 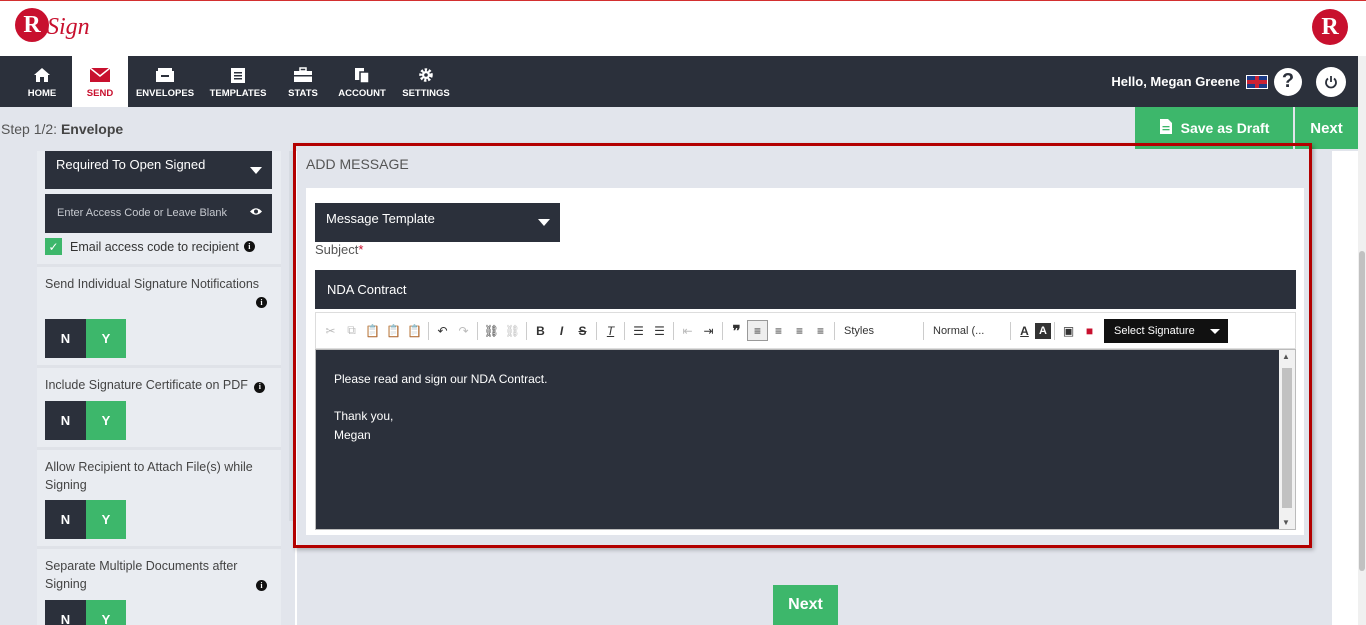 I want to click on attach-files-toggle: N Y, so click(x=85, y=519).